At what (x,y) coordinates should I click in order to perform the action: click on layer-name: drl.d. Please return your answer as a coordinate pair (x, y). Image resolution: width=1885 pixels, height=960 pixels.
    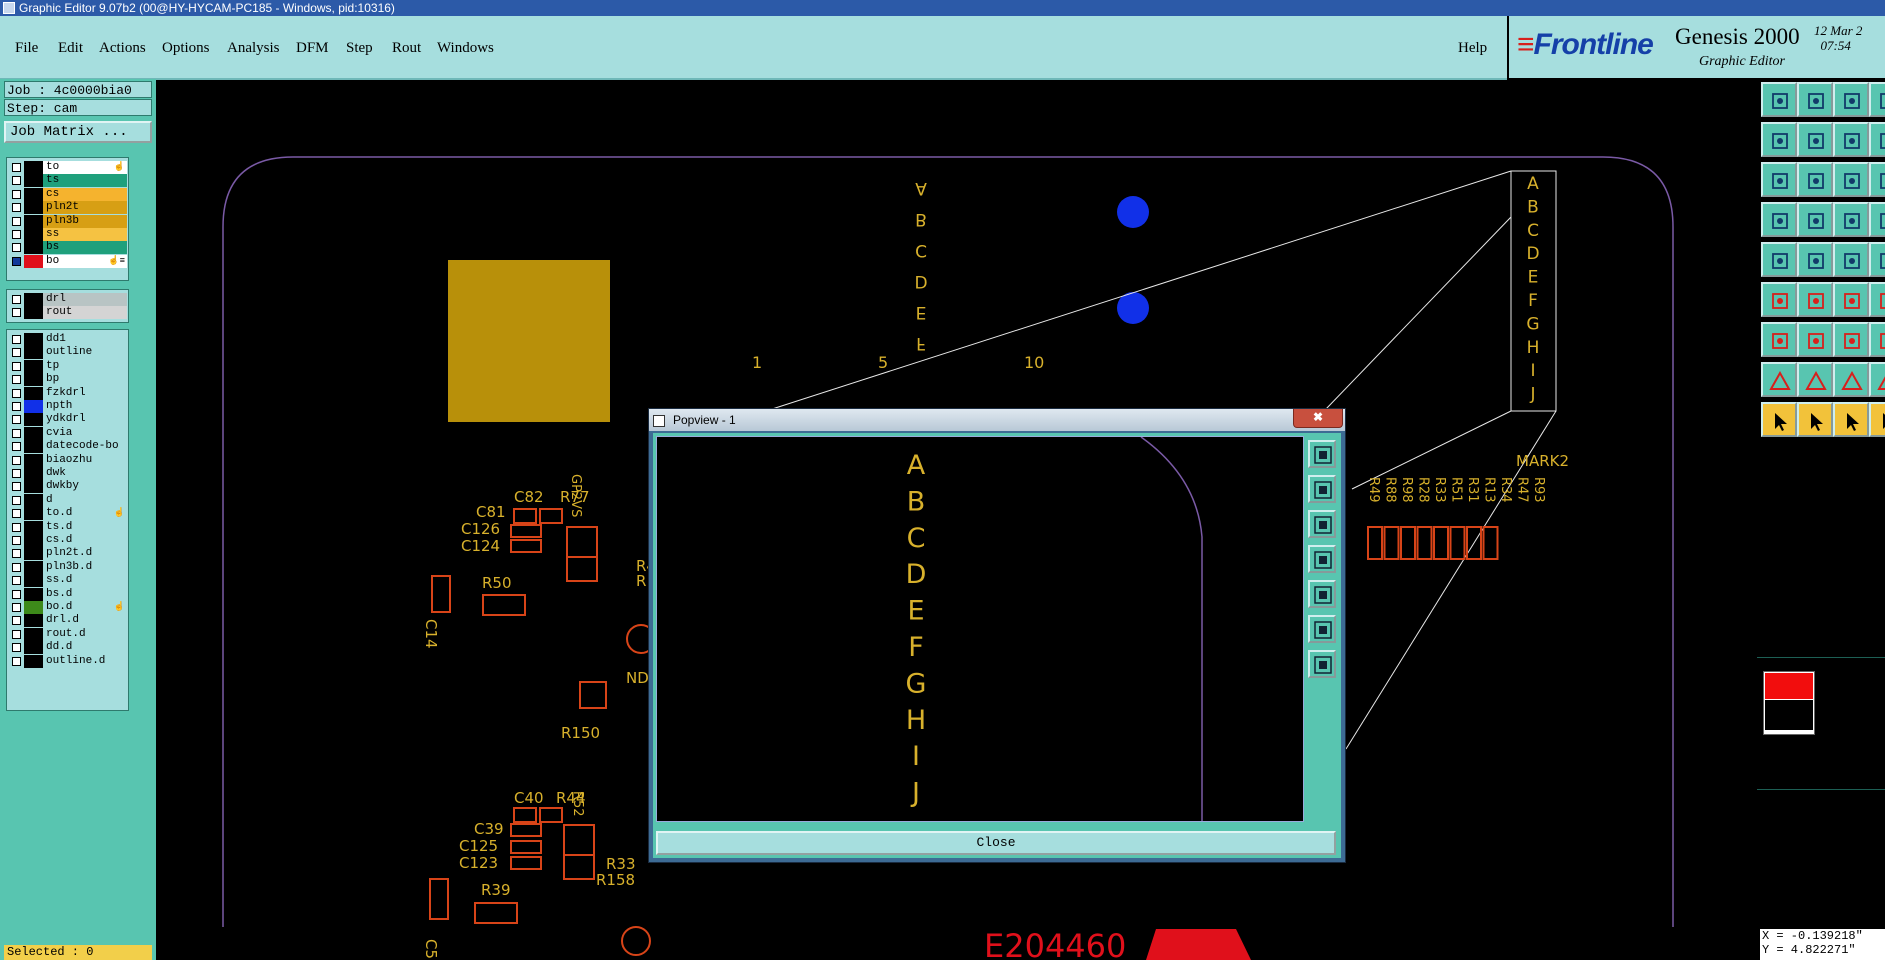
    Looking at the image, I should click on (85, 621).